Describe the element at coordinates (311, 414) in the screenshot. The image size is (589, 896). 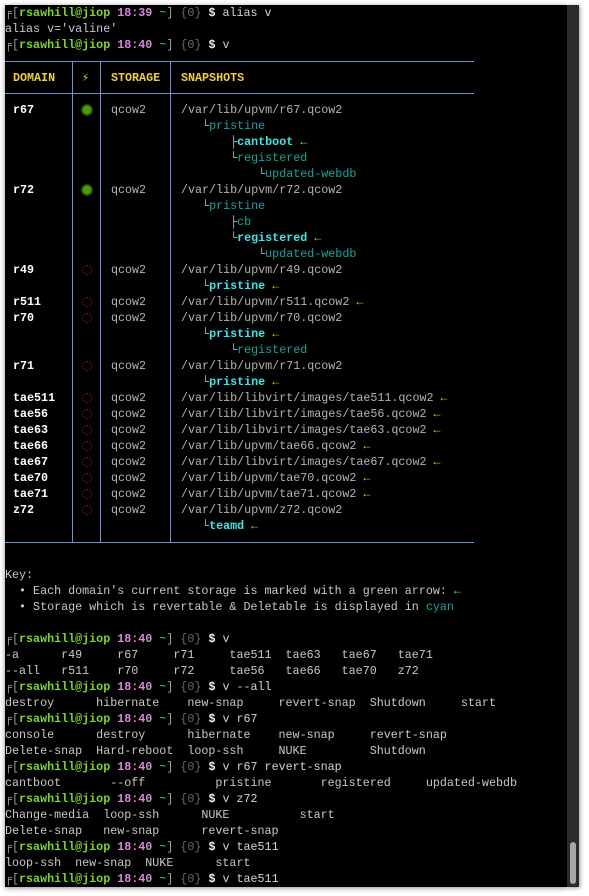
I see `snapshot-entry: /var/lib/libvirt/images/tae56.qcow2 ←` at that location.